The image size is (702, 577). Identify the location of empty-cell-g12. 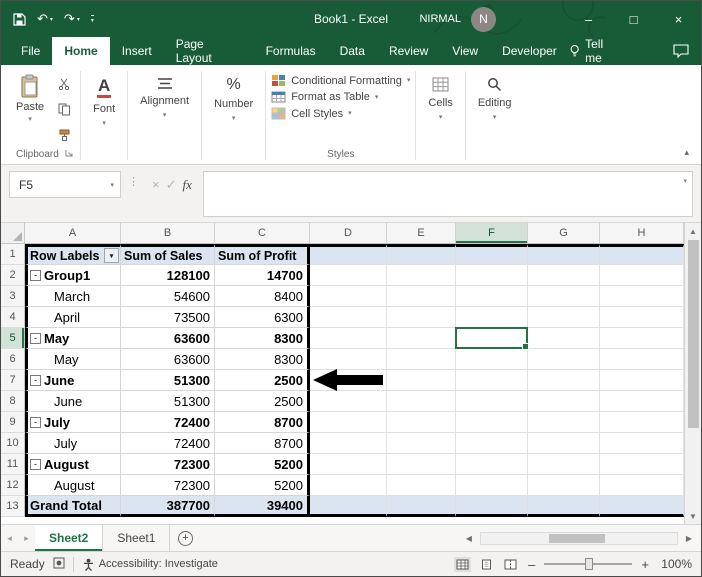
(564, 485).